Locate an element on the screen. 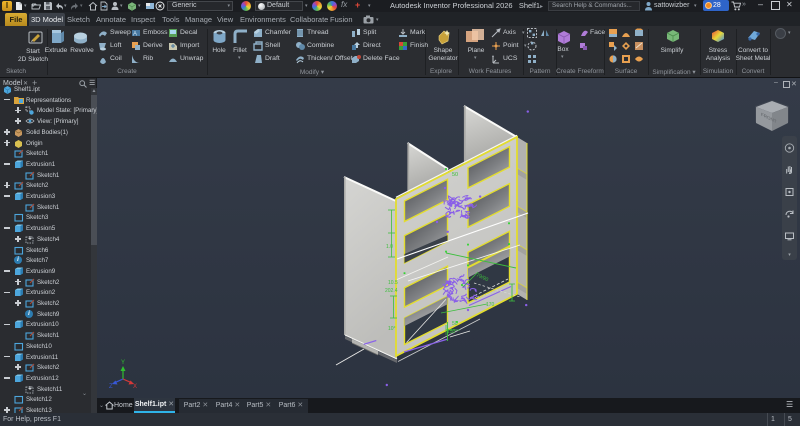  svg-text: X is located at coordinates (135, 387).